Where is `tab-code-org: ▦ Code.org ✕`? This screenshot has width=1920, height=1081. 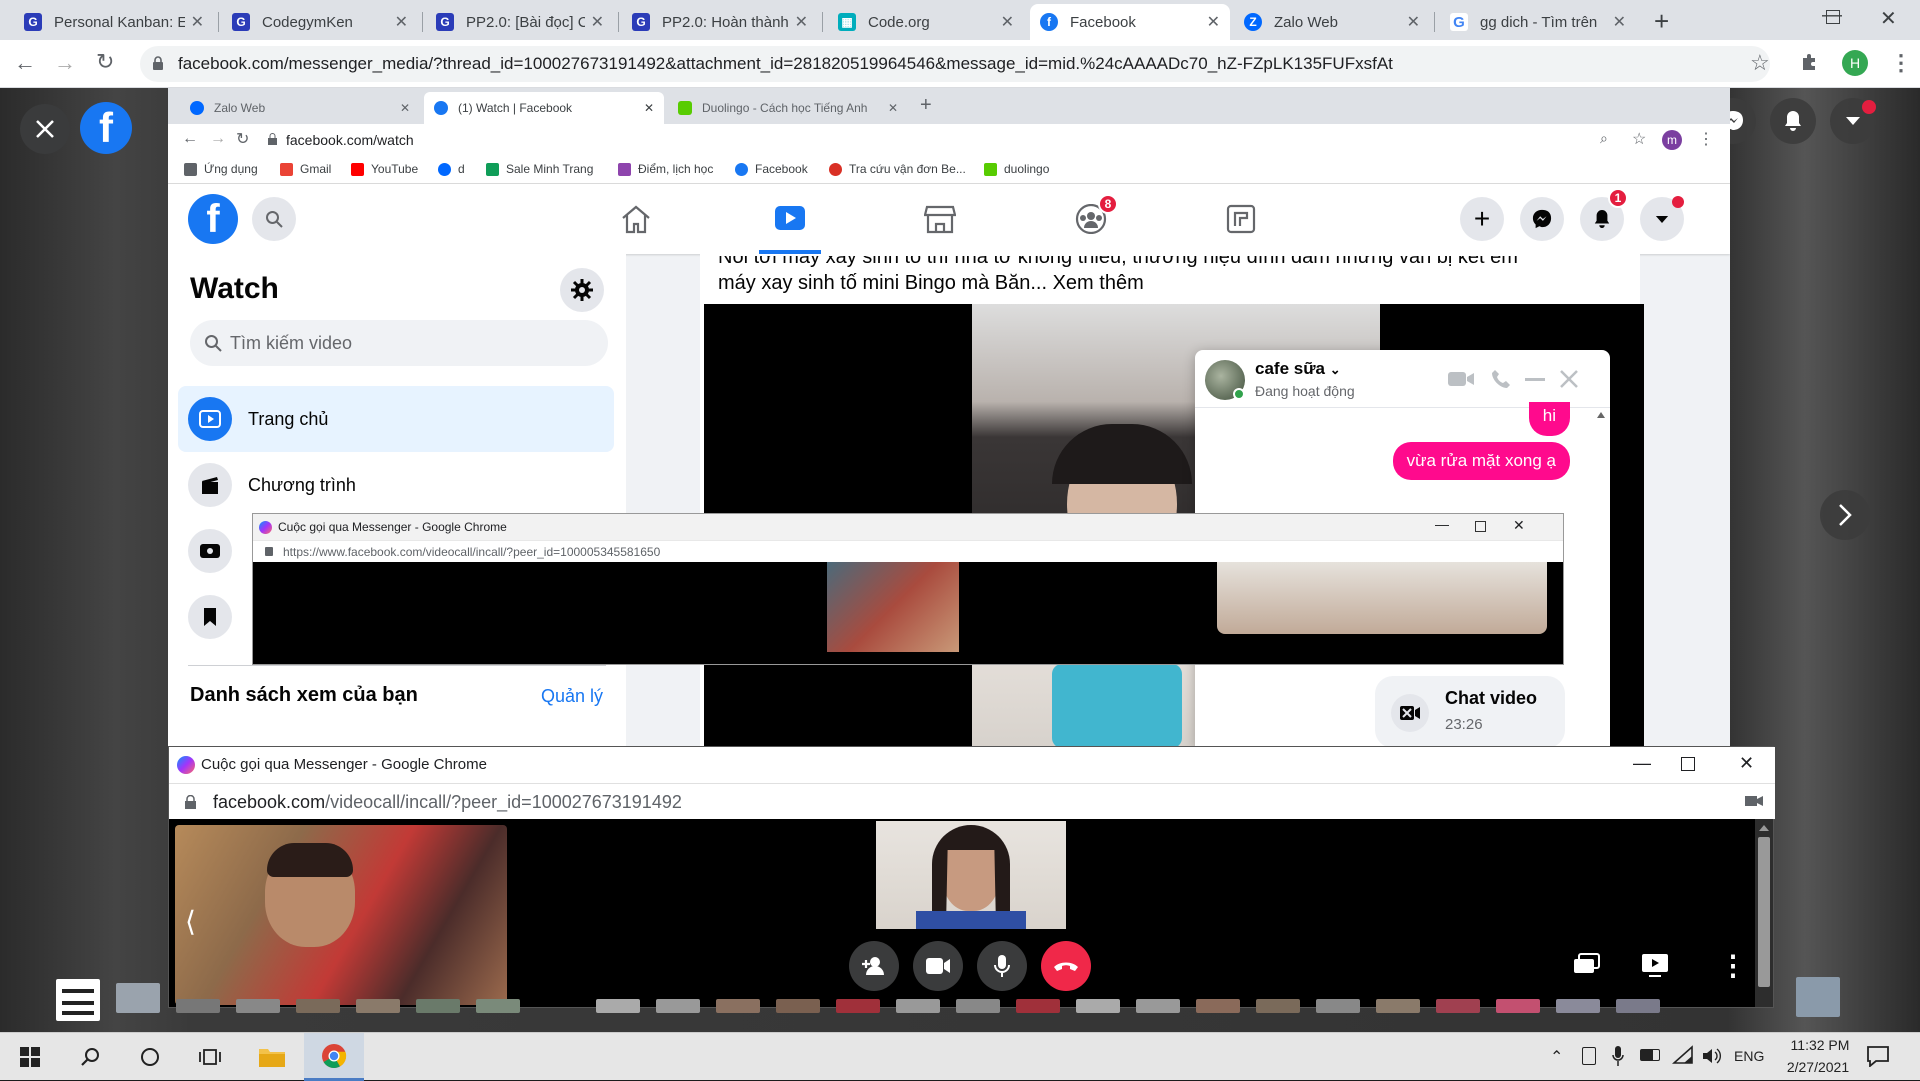
tab-code-org: ▦ Code.org ✕ is located at coordinates (926, 22).